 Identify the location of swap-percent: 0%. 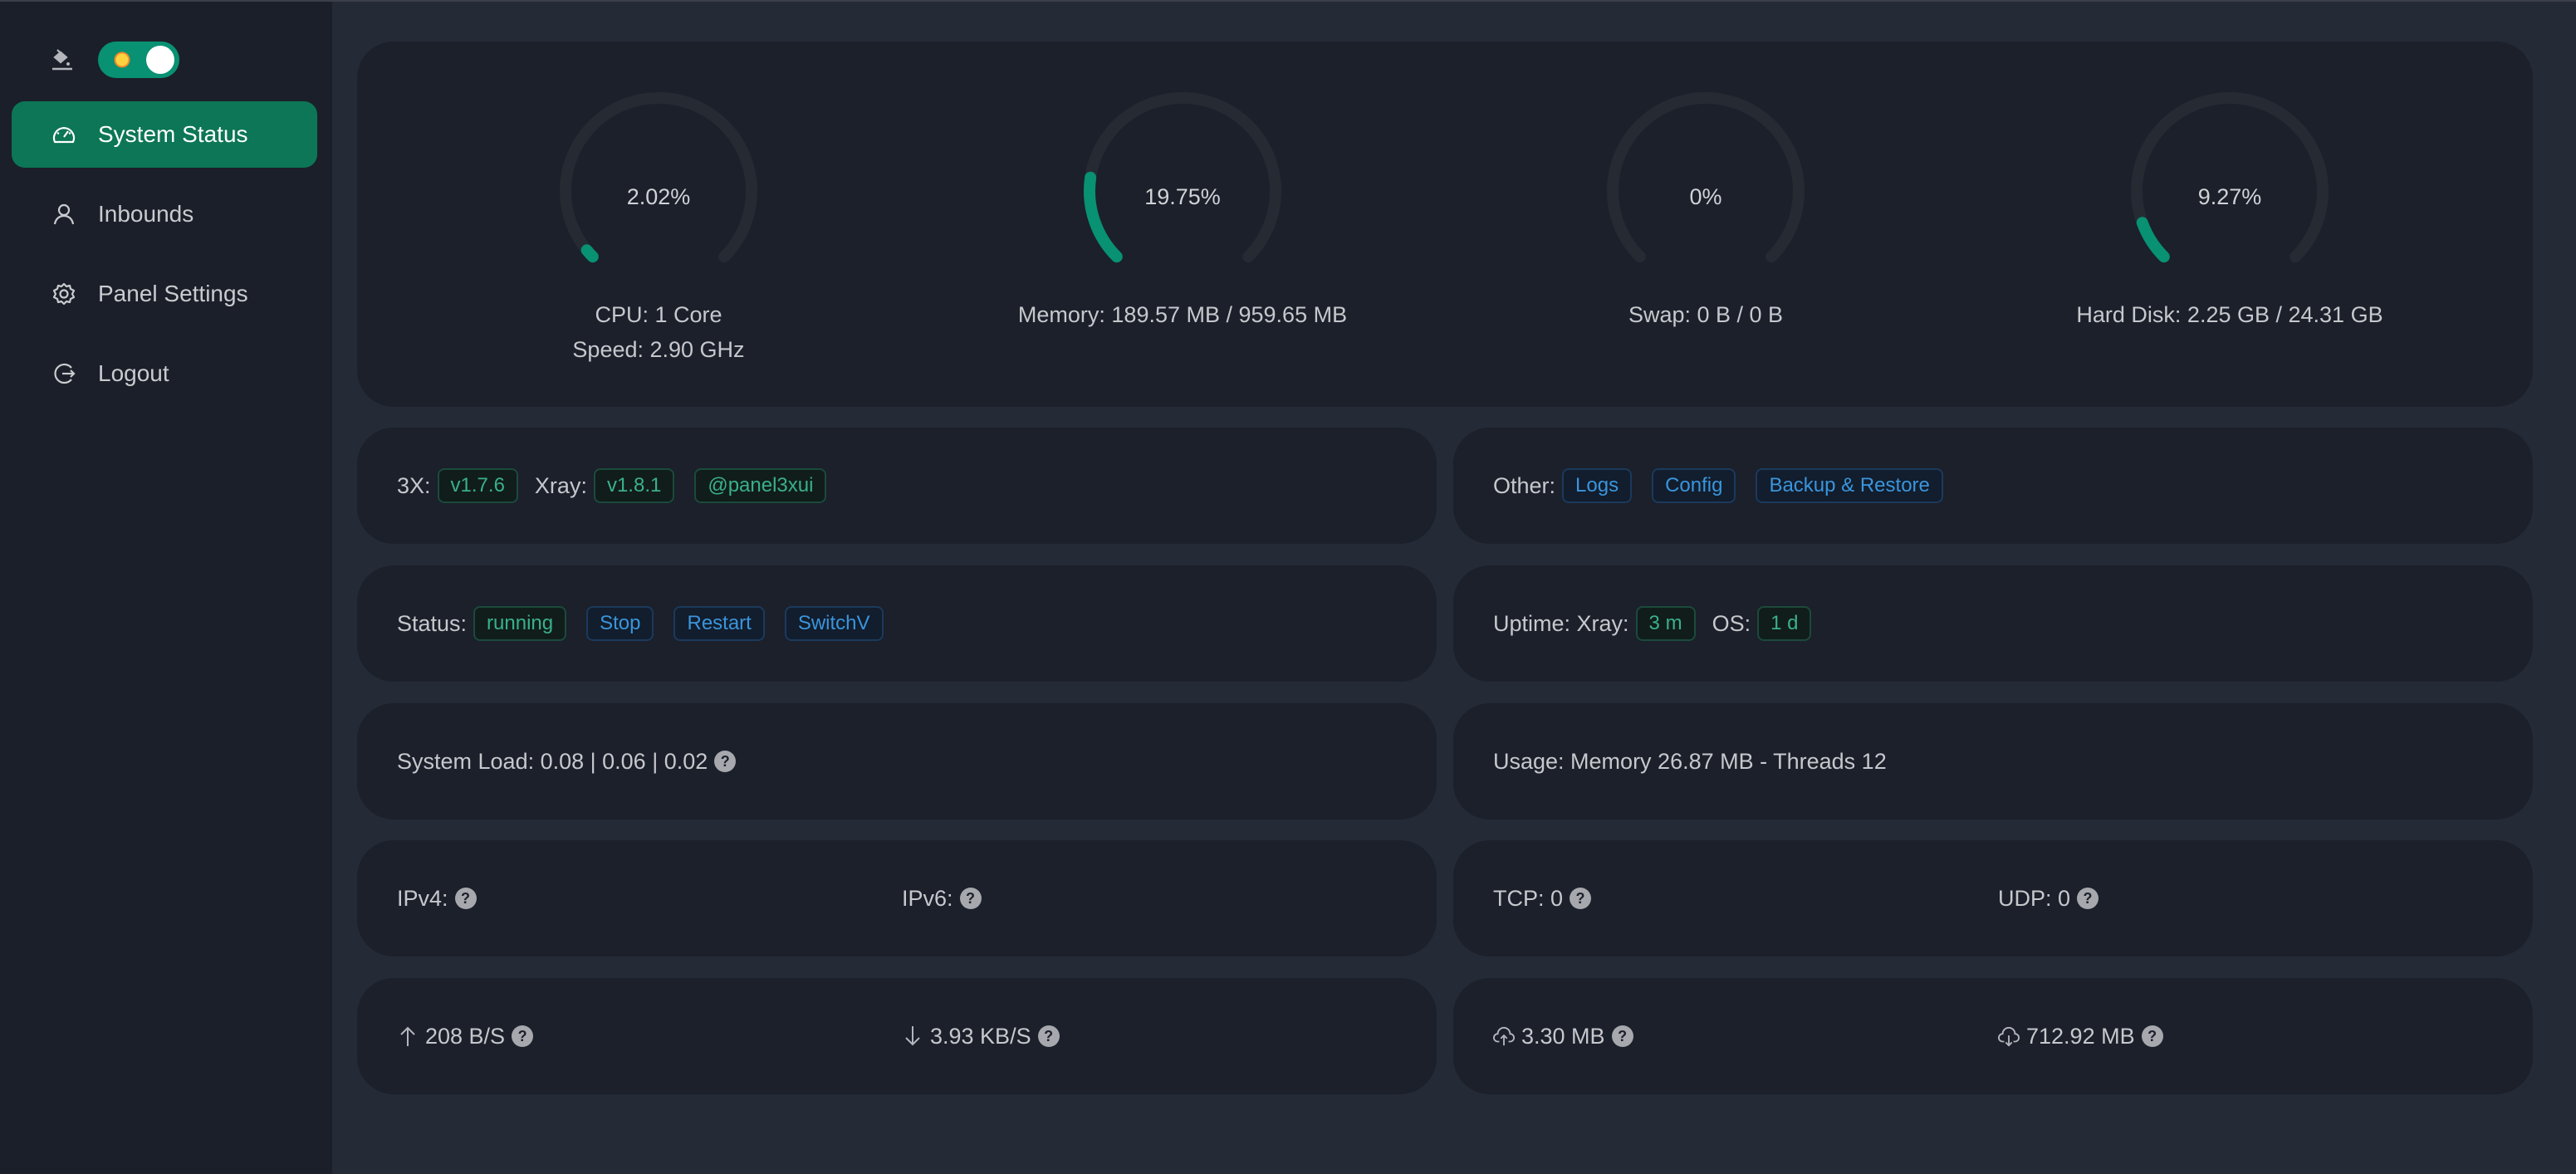
(1705, 196).